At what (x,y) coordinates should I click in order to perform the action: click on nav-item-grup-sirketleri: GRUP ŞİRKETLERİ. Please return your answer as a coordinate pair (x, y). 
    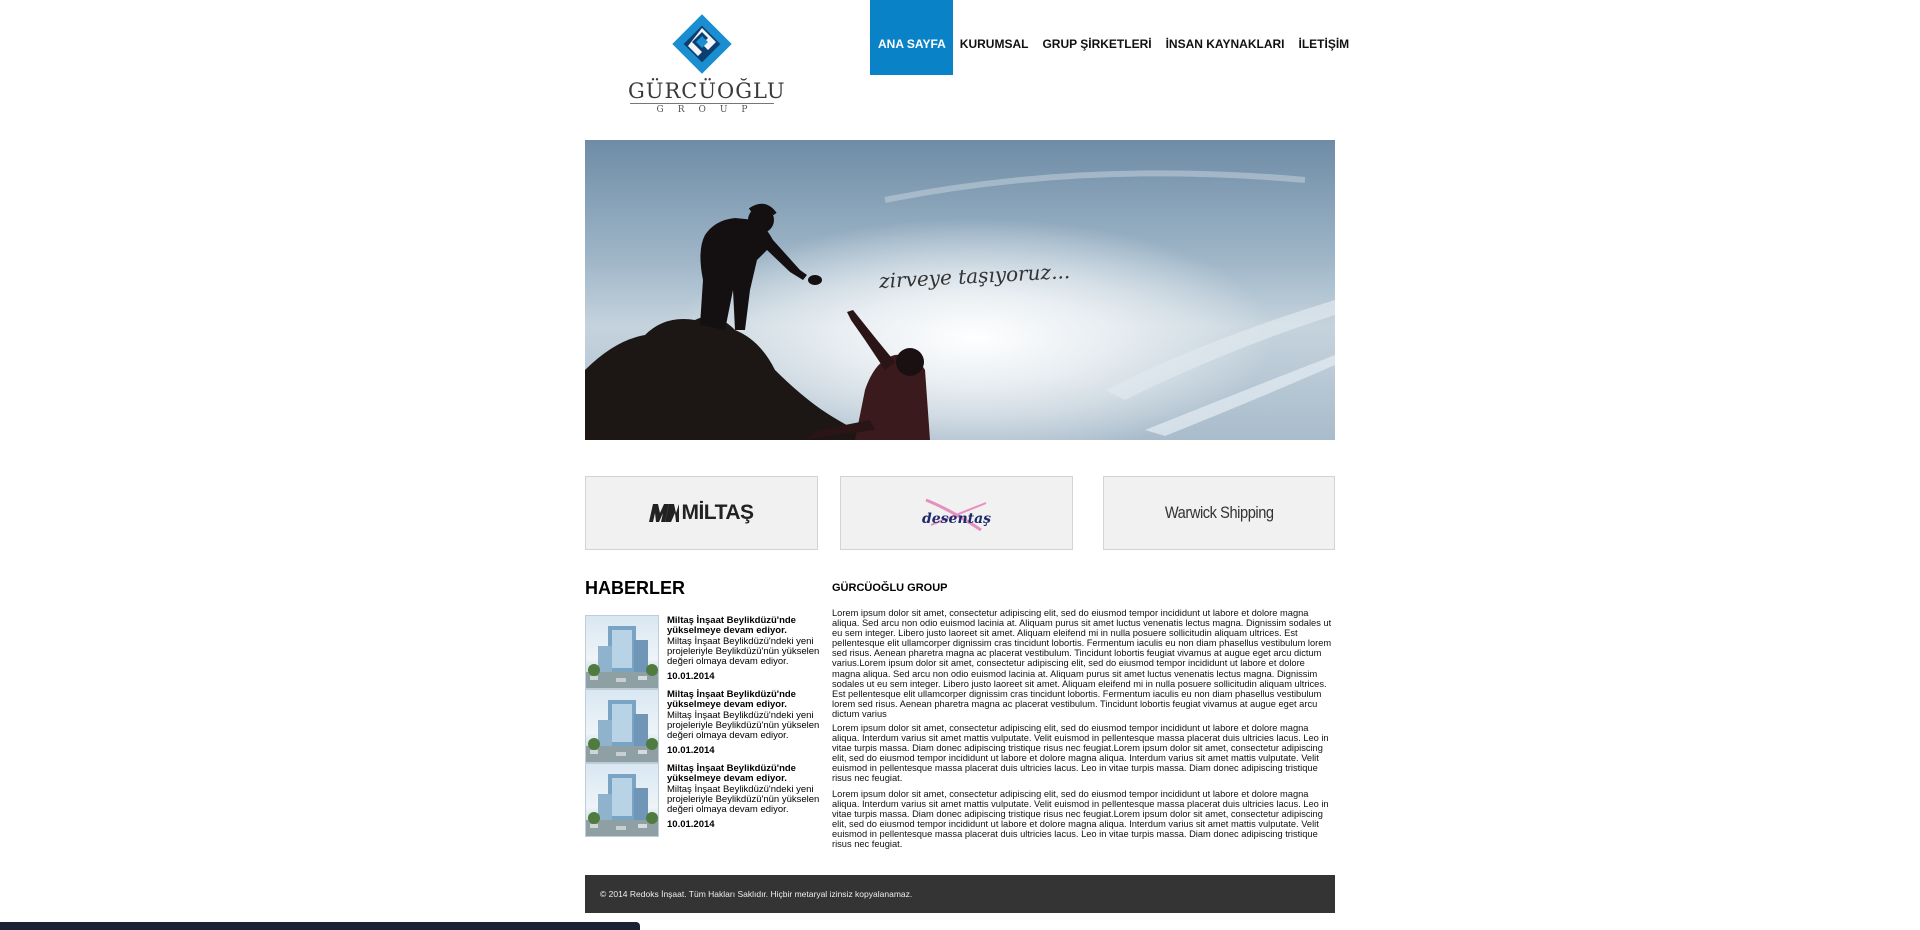
    Looking at the image, I should click on (1096, 37).